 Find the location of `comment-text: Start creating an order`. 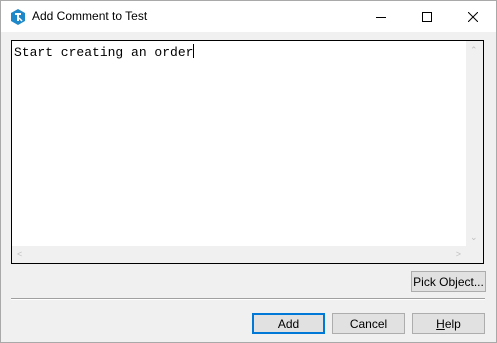

comment-text: Start creating an order is located at coordinates (104, 52).